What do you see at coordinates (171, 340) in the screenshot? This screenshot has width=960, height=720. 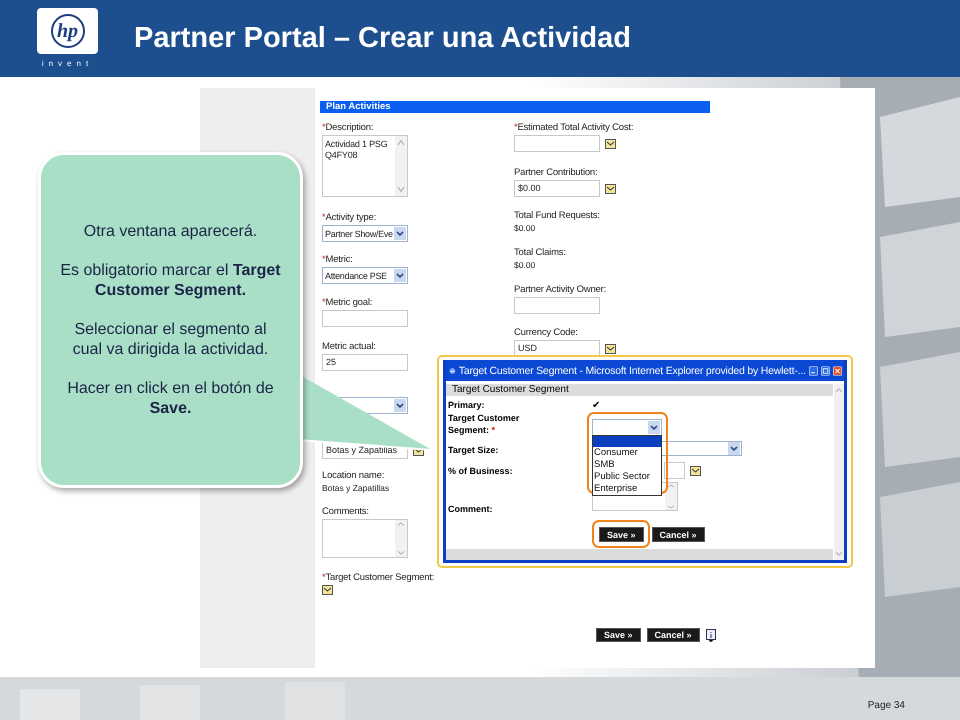 I see `callout-text: Seleccionar el segmento al cual va dirigida la actividad.` at bounding box center [171, 340].